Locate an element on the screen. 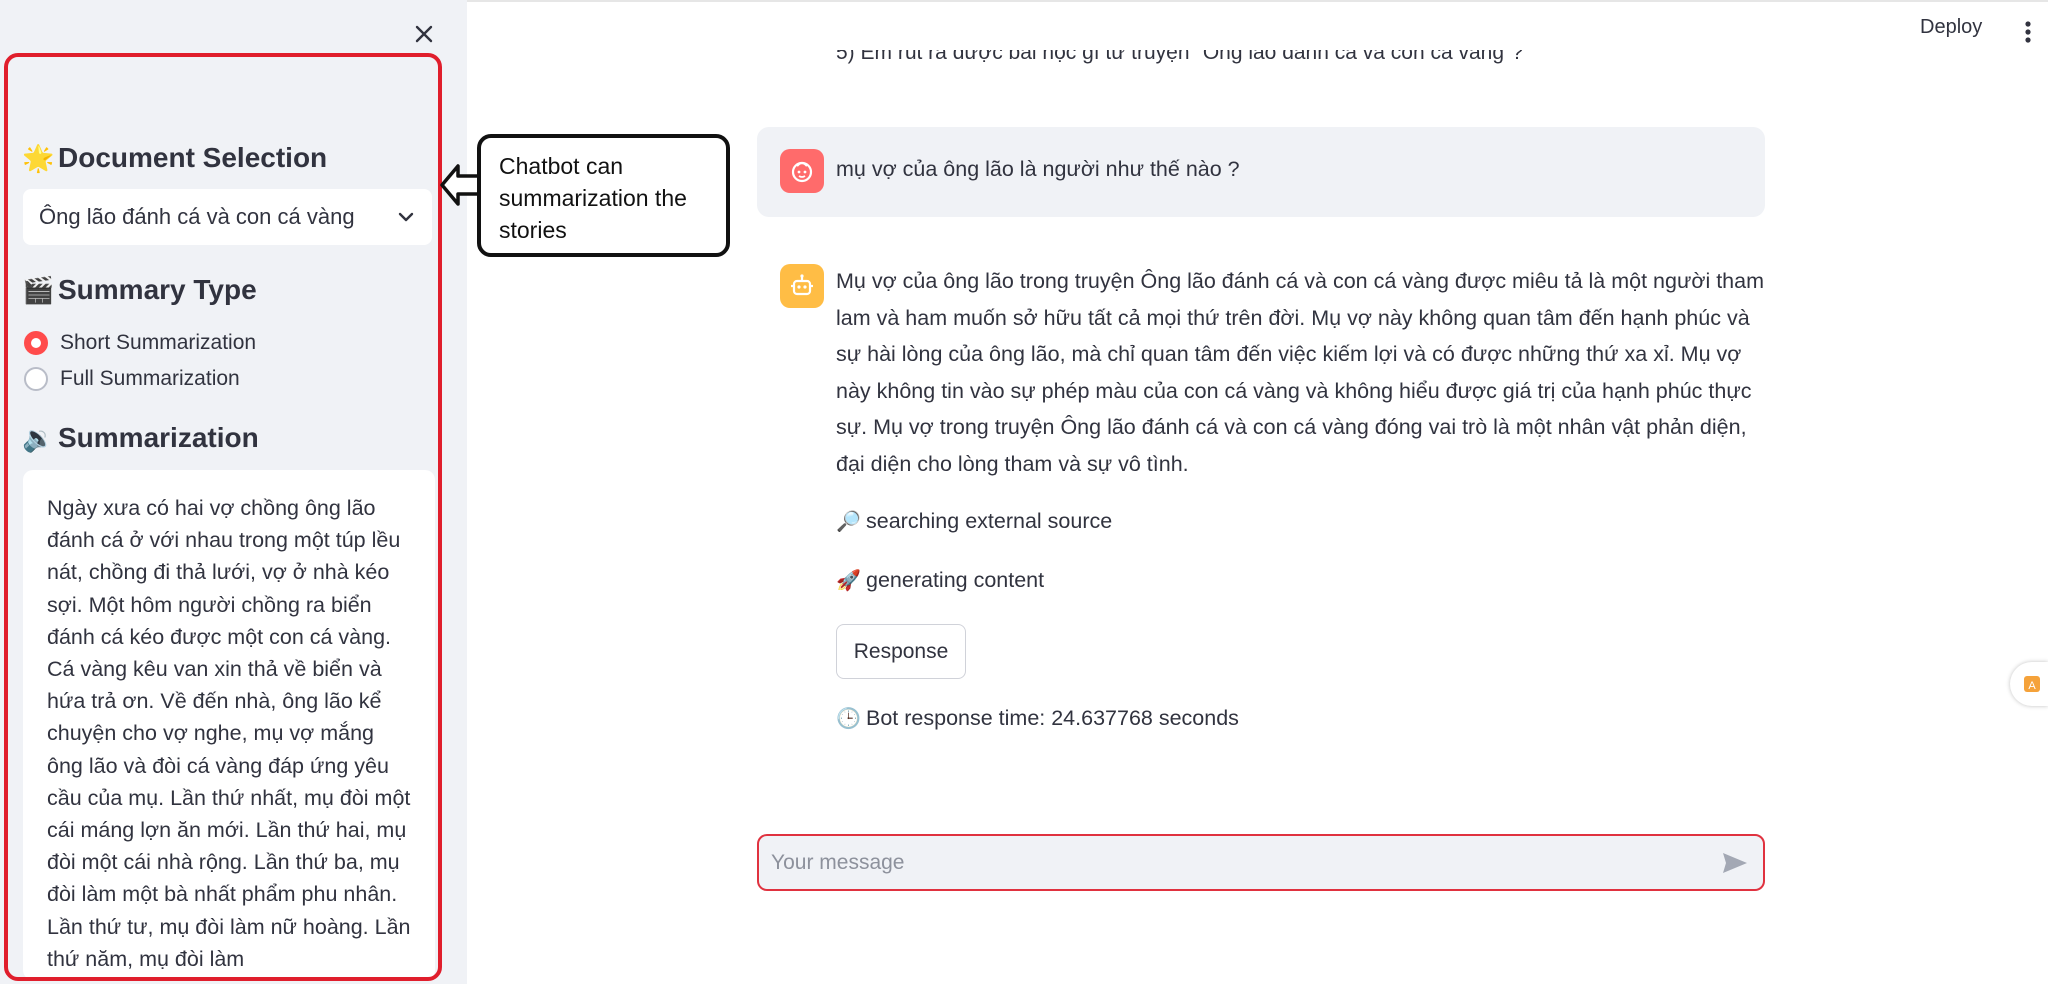  response-time: 🕒 Bot response time: 24.637768 seconds is located at coordinates (1037, 718).